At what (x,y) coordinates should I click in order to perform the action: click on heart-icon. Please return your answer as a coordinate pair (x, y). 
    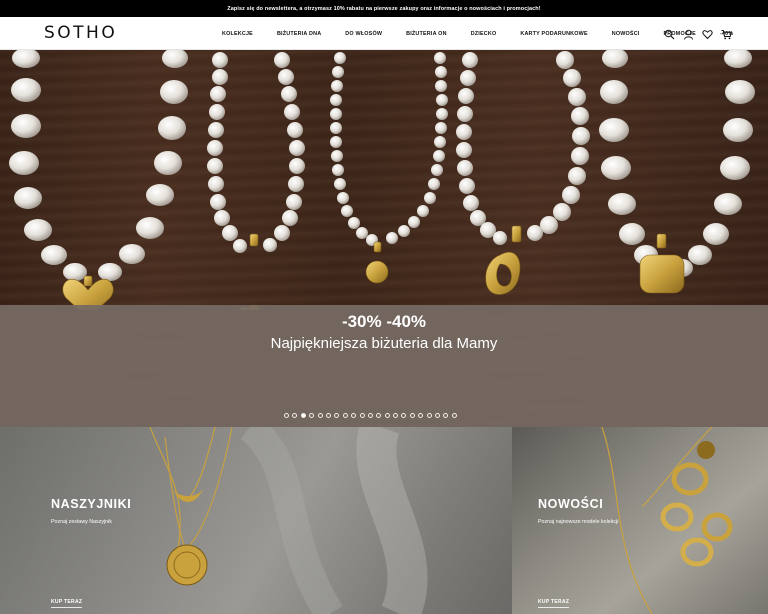
    Looking at the image, I should click on (707, 33).